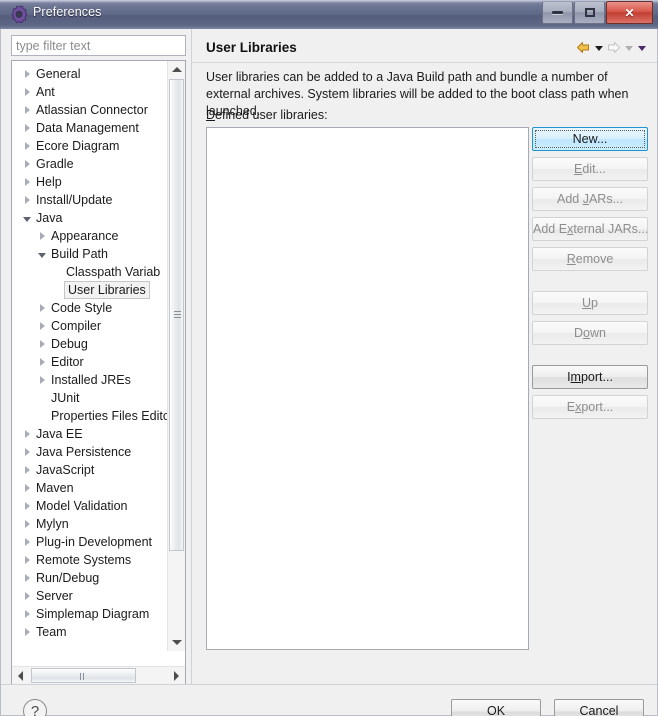 The image size is (658, 716). I want to click on title-bar: Preferences ✕, so click(329, 15).